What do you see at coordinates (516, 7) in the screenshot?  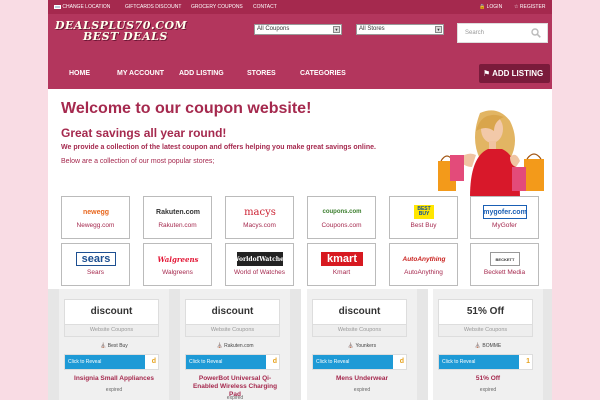 I see `star-icon: ☆` at bounding box center [516, 7].